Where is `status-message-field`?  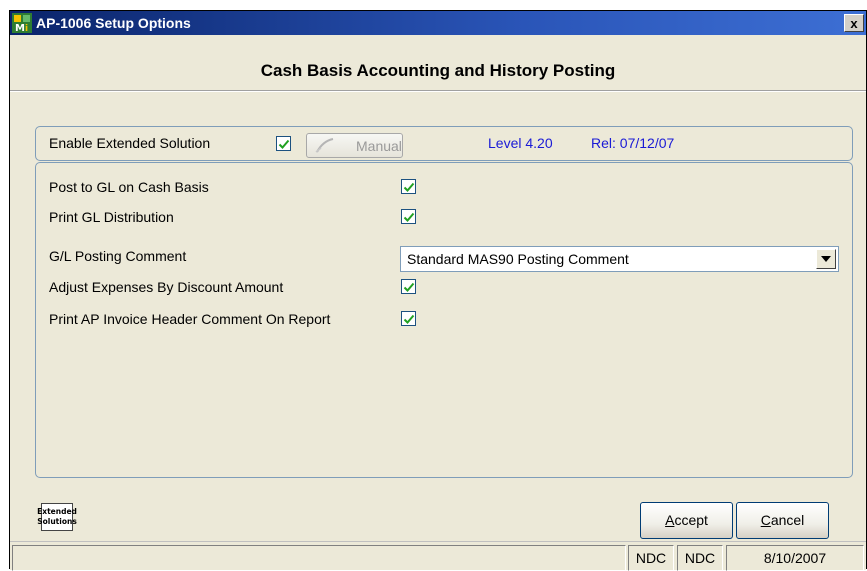
status-message-field is located at coordinates (319, 558).